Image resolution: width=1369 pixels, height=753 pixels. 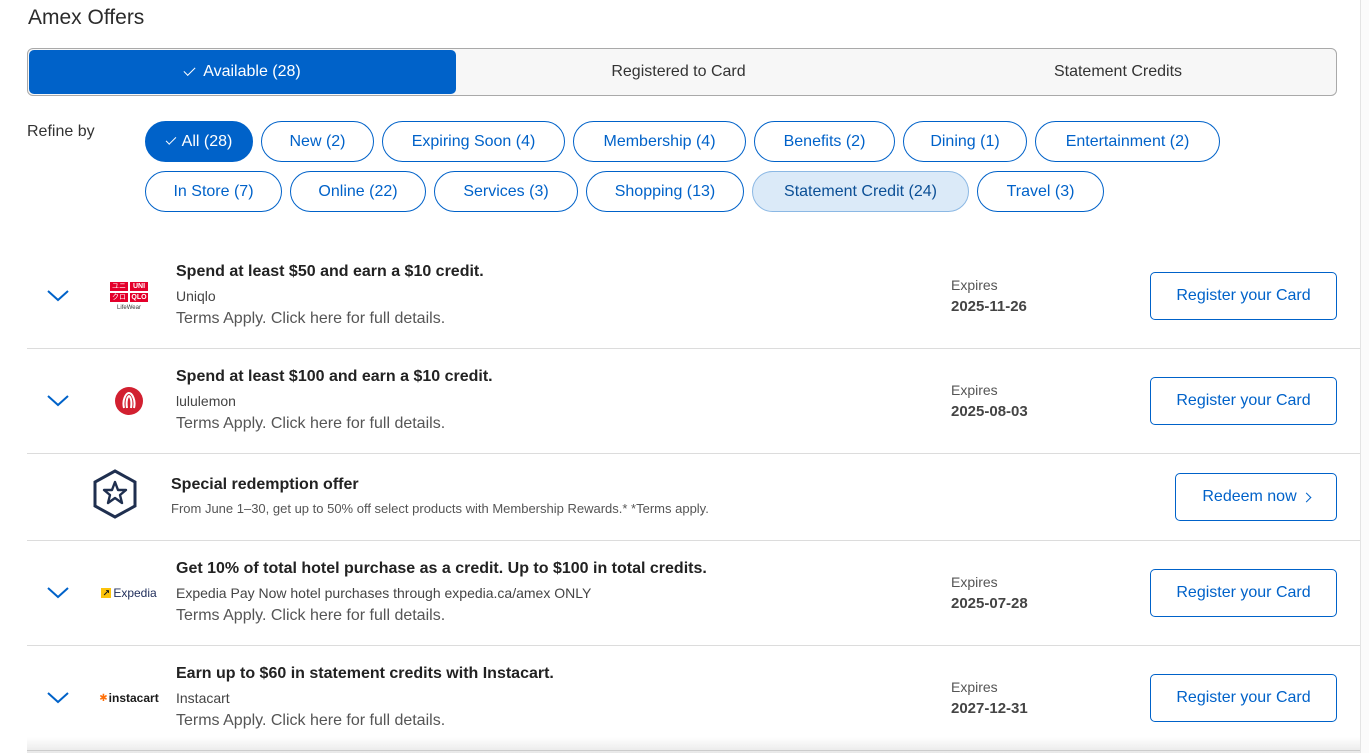 I want to click on filter-chip-shopping: Shopping (13), so click(x=665, y=191).